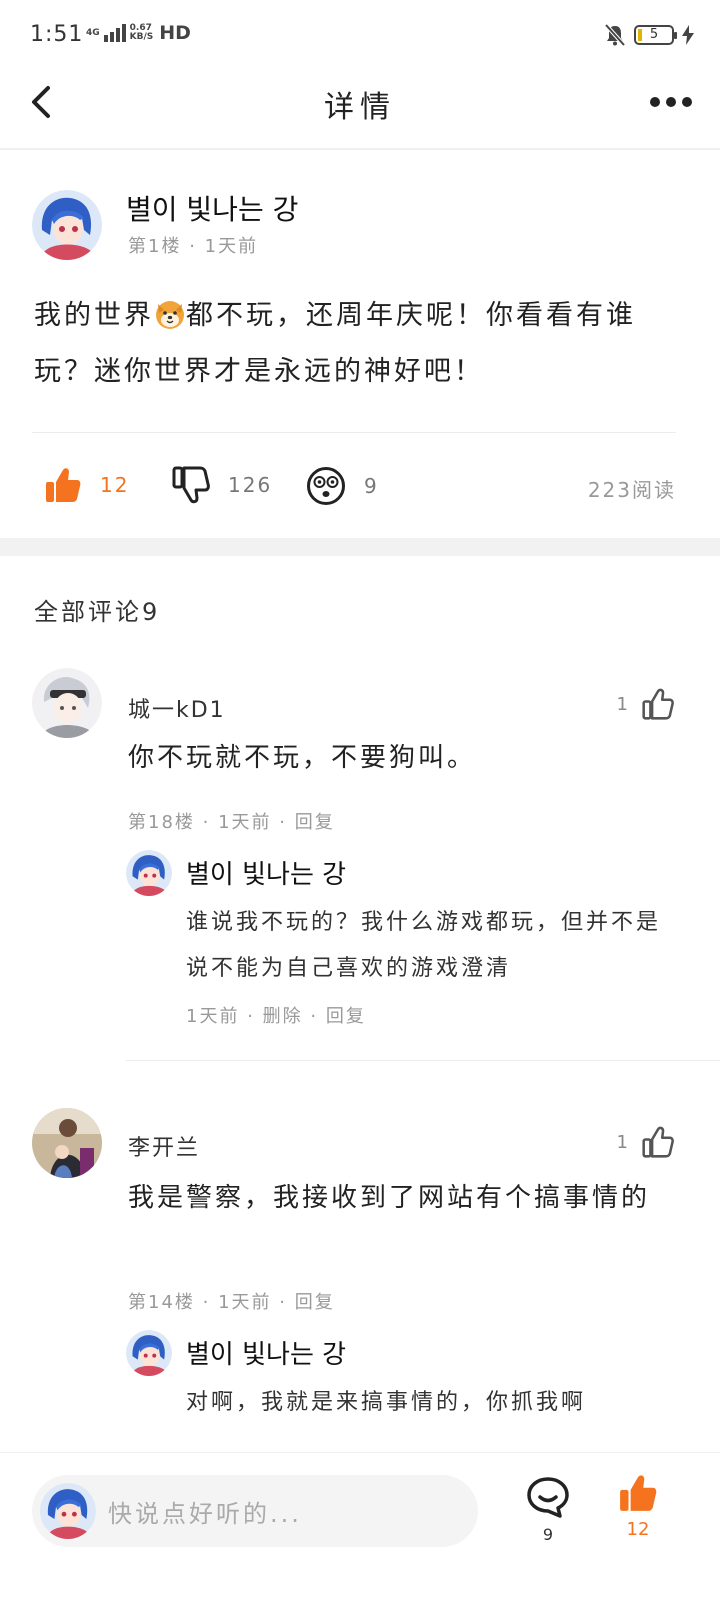 The width and height of the screenshot is (720, 1600). I want to click on battery-icon: 5, so click(655, 35).